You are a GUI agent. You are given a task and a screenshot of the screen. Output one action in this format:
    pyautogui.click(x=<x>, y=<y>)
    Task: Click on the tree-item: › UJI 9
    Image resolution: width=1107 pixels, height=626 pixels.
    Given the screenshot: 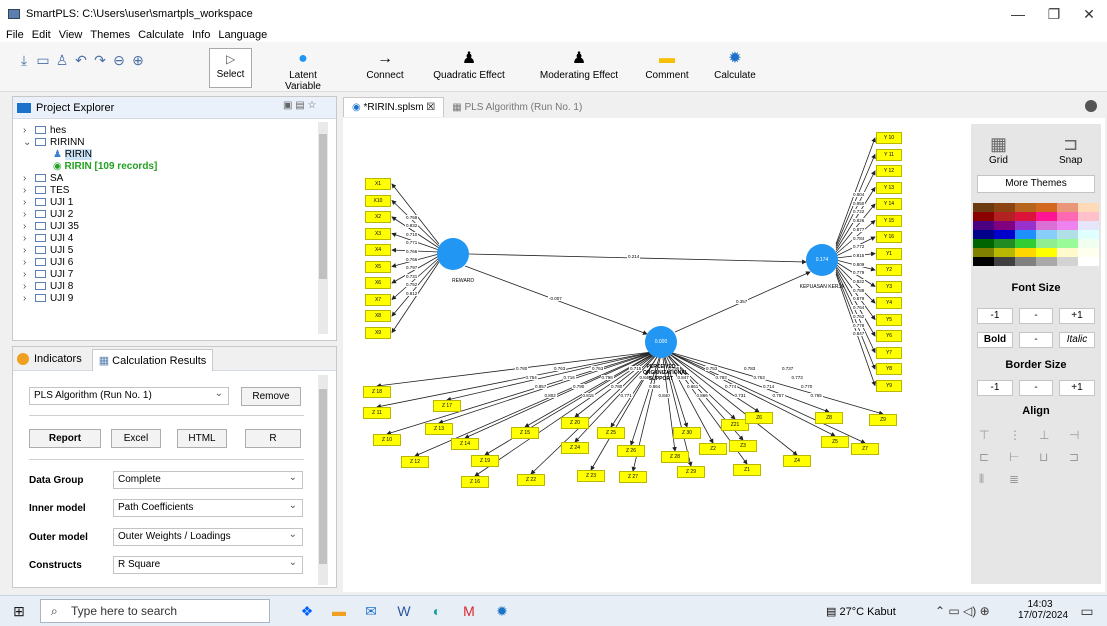 What is the action you would take?
    pyautogui.click(x=179, y=299)
    